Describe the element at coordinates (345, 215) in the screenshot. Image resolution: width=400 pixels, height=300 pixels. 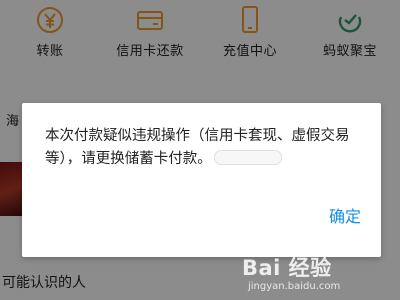
I see `confirm-button: 确定` at that location.